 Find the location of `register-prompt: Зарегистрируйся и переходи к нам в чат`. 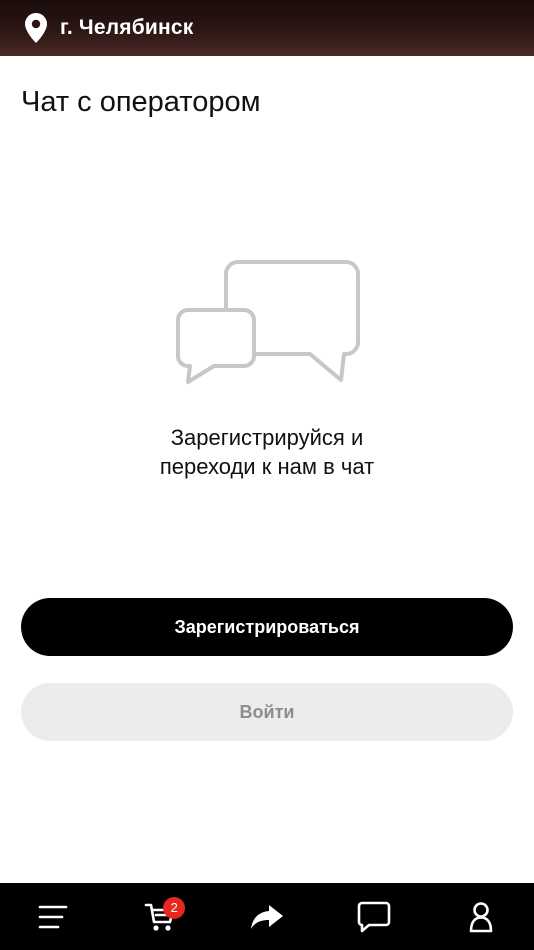

register-prompt: Зарегистрируйся и переходи к нам в чат is located at coordinates (267, 452).